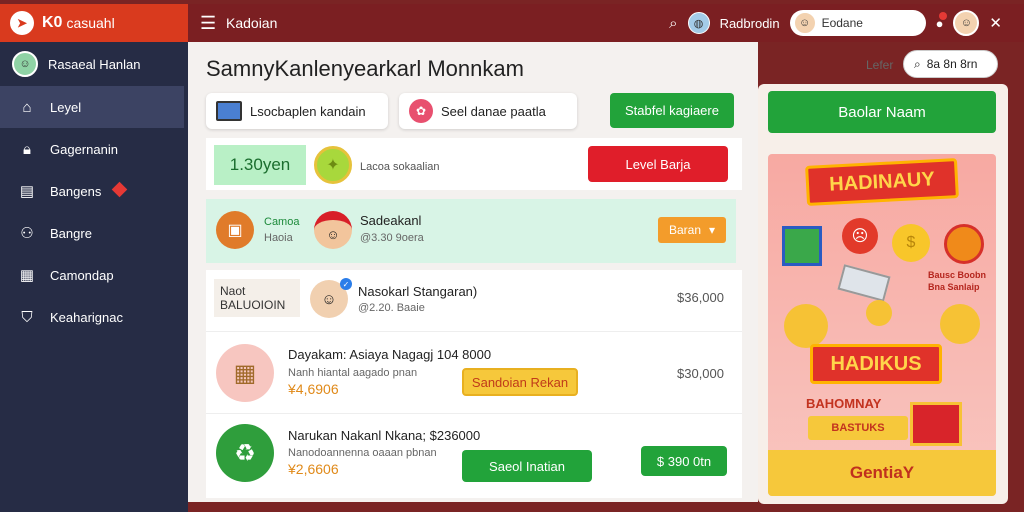  What do you see at coordinates (860, 236) in the screenshot?
I see `angry-face-icon: ☹` at bounding box center [860, 236].